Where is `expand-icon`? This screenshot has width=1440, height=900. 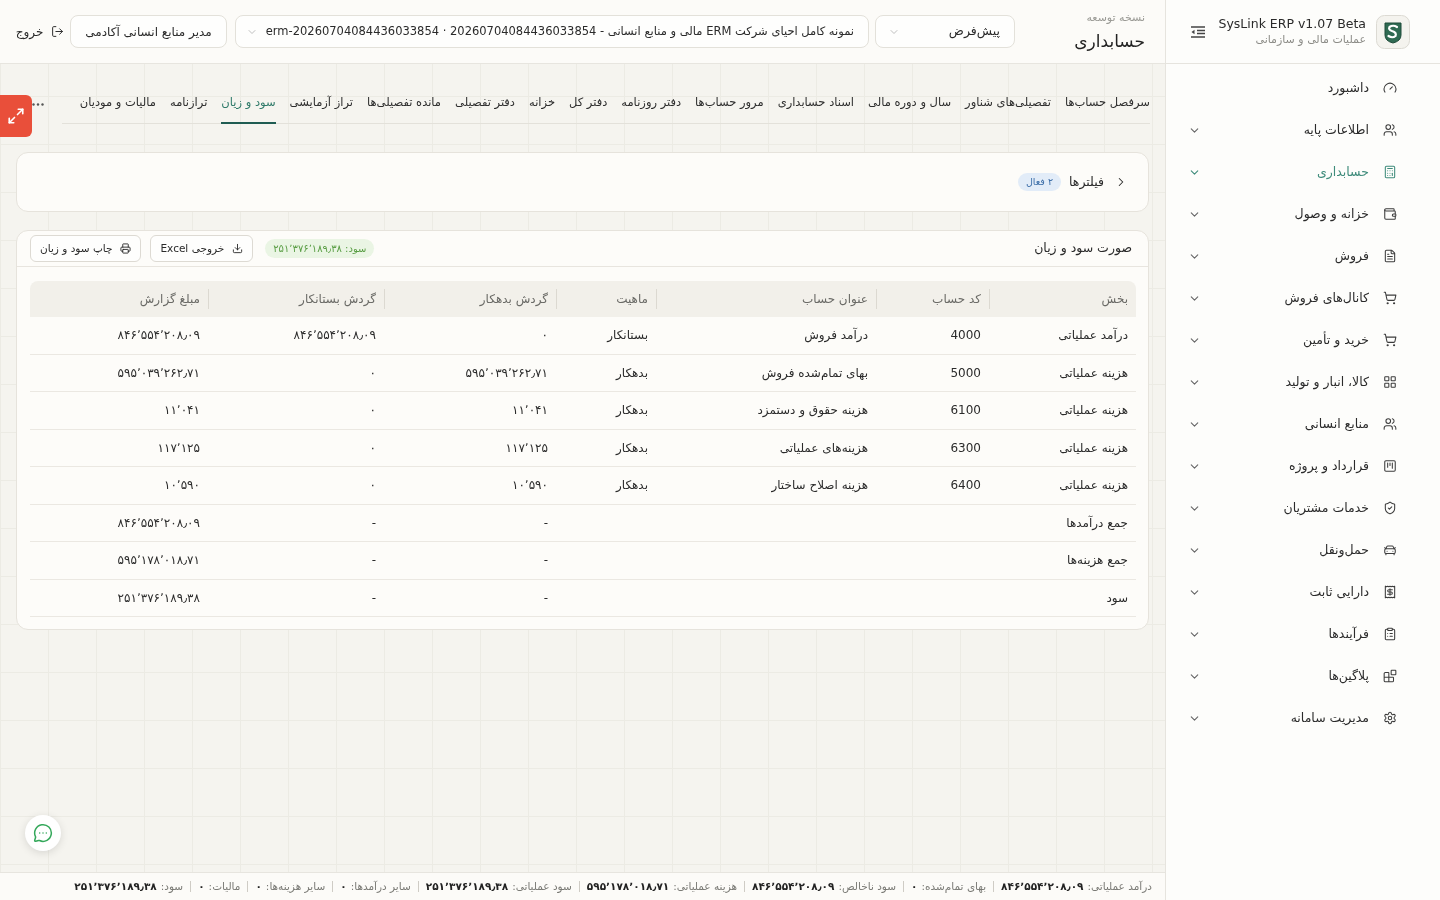 expand-icon is located at coordinates (16, 116).